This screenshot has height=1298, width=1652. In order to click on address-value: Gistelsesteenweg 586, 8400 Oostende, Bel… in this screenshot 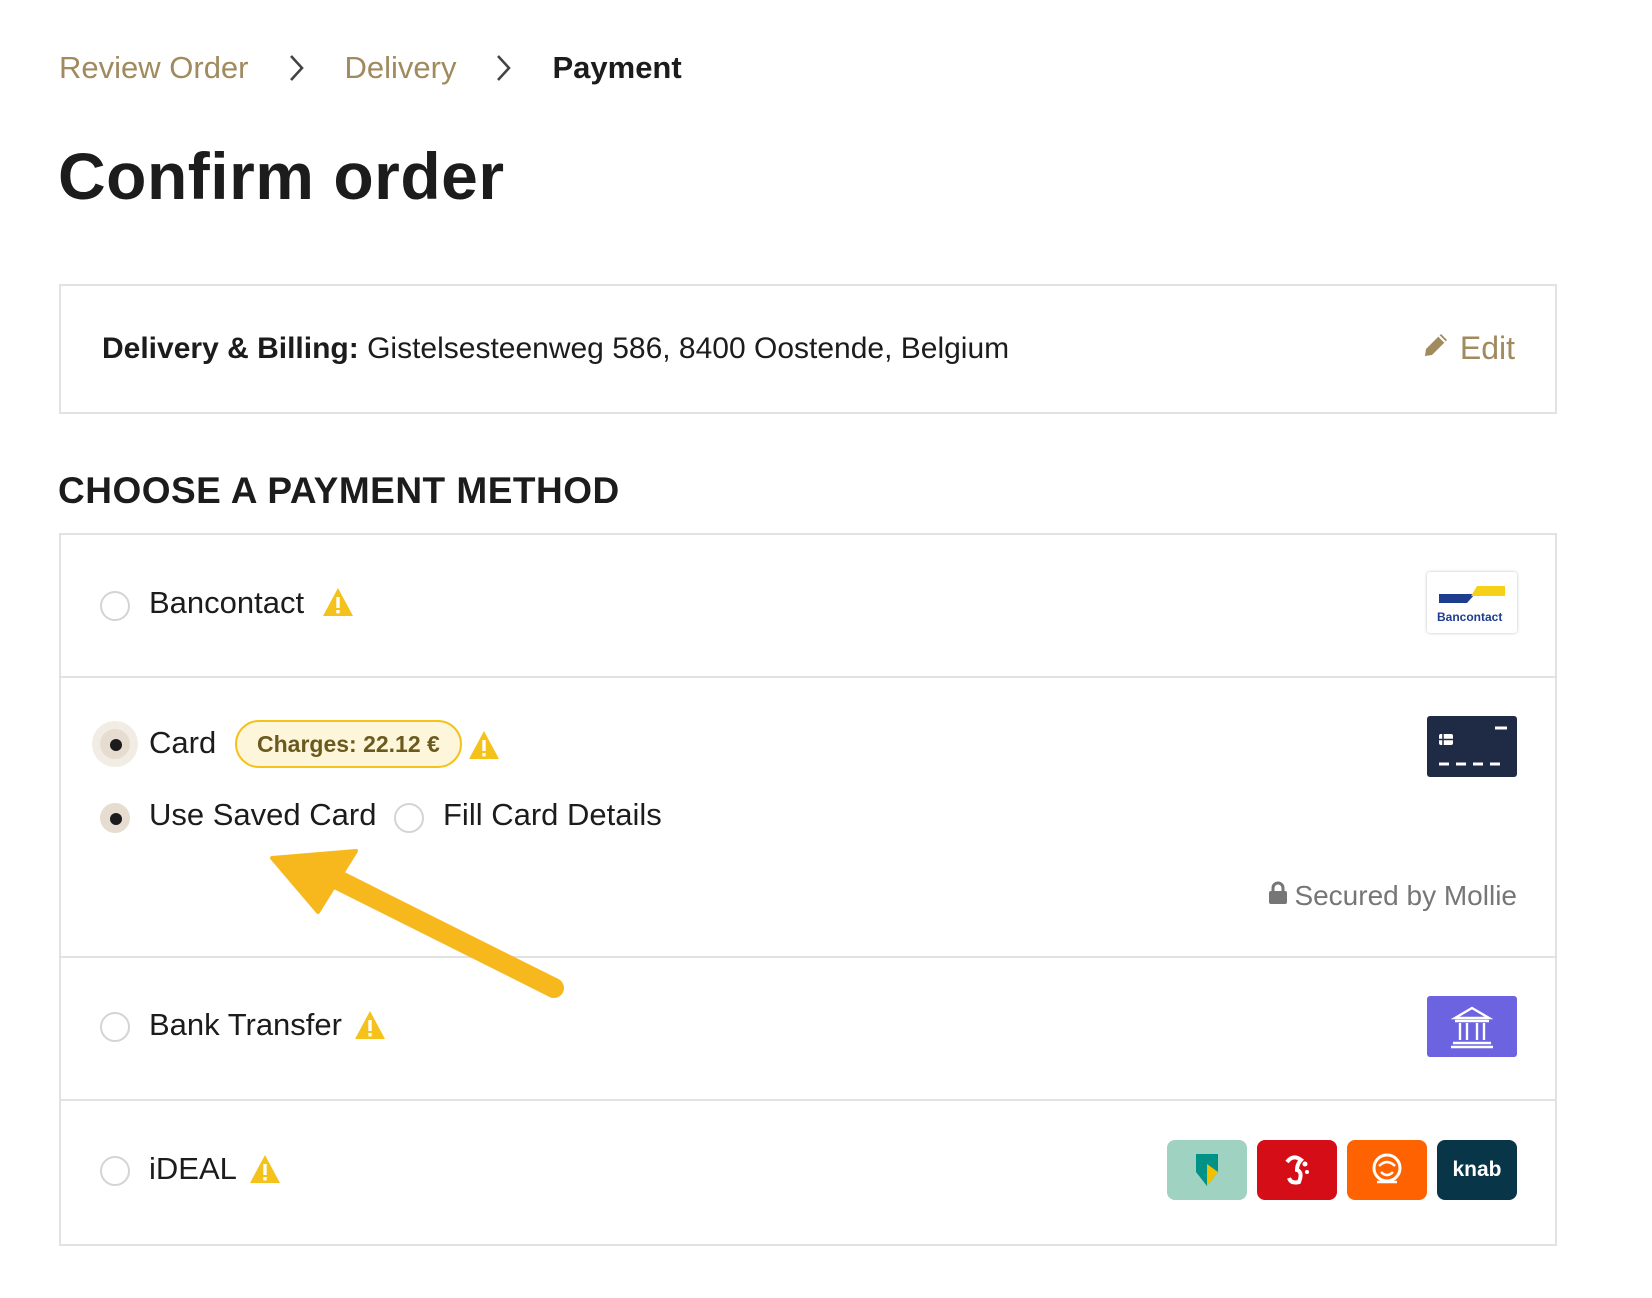, I will do `click(688, 348)`.